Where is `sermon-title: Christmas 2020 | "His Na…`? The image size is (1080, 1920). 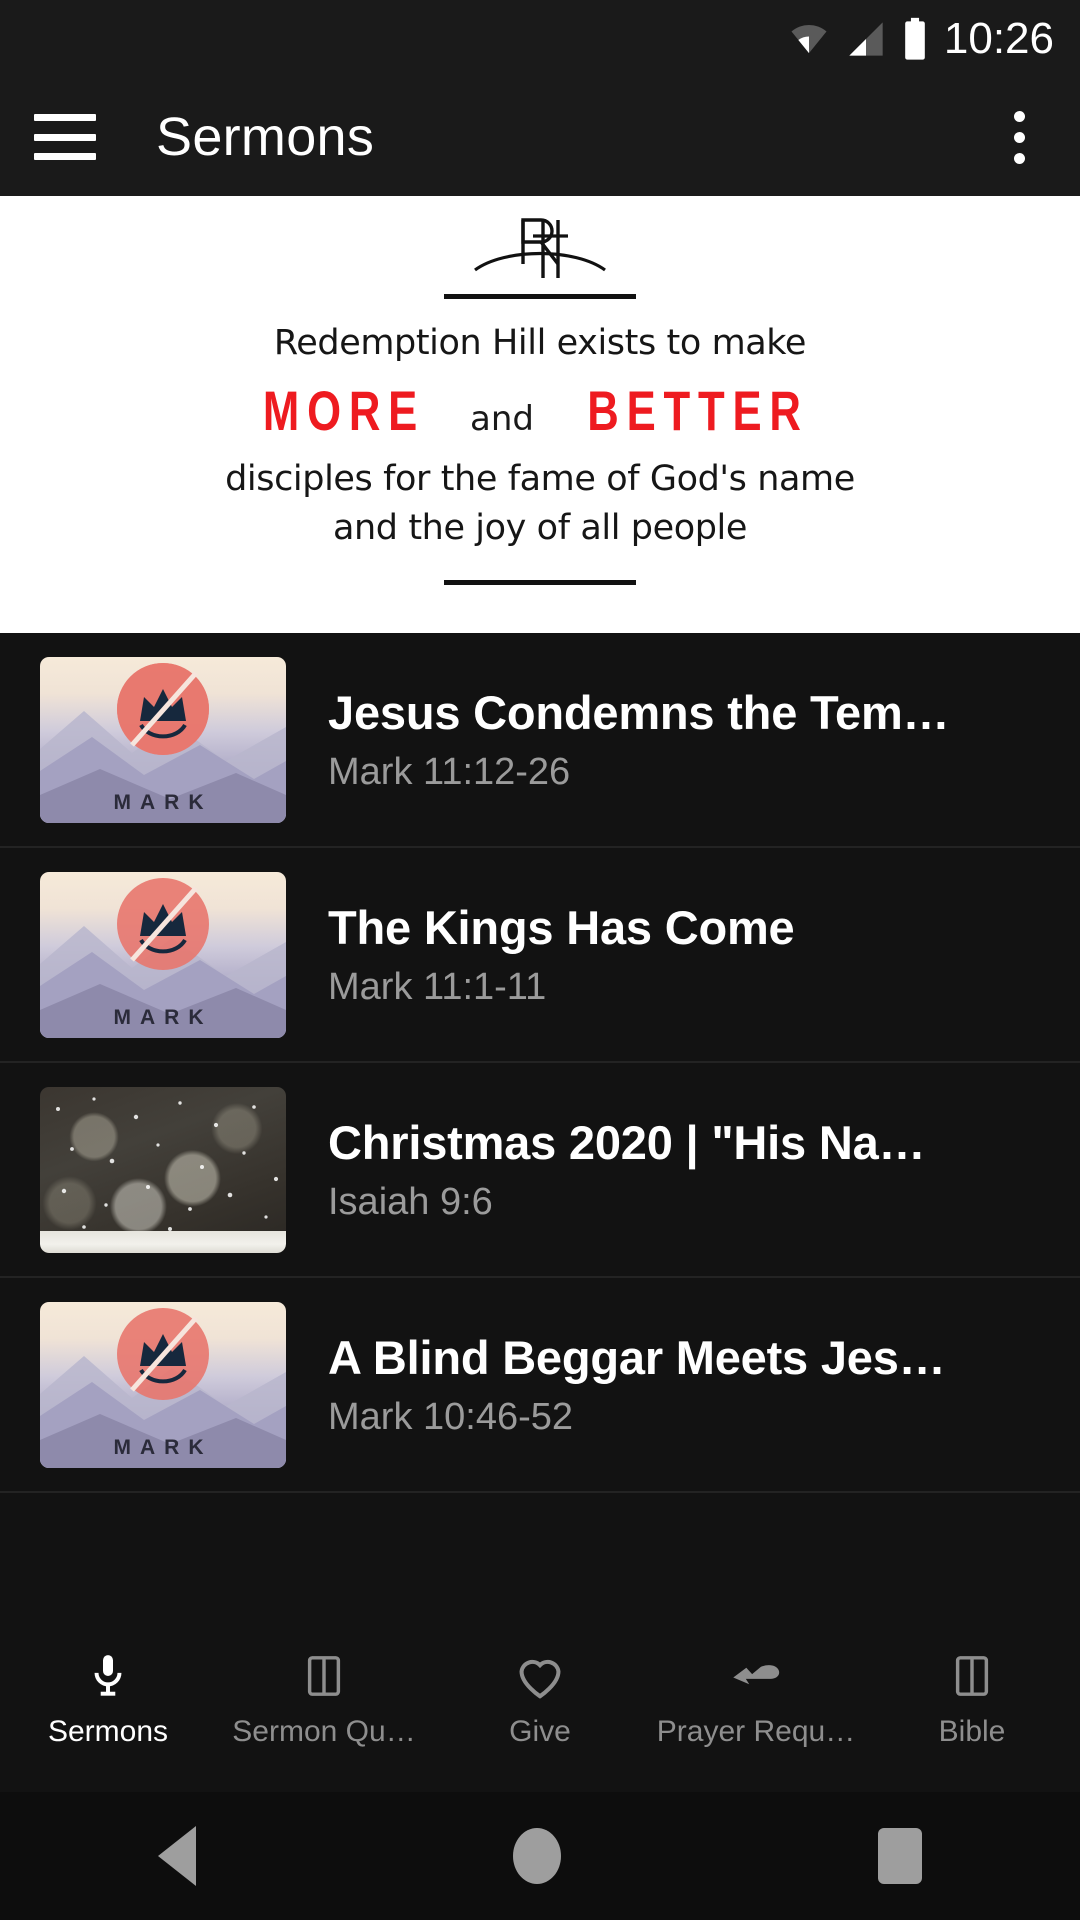 sermon-title: Christmas 2020 | "His Na… is located at coordinates (627, 1143).